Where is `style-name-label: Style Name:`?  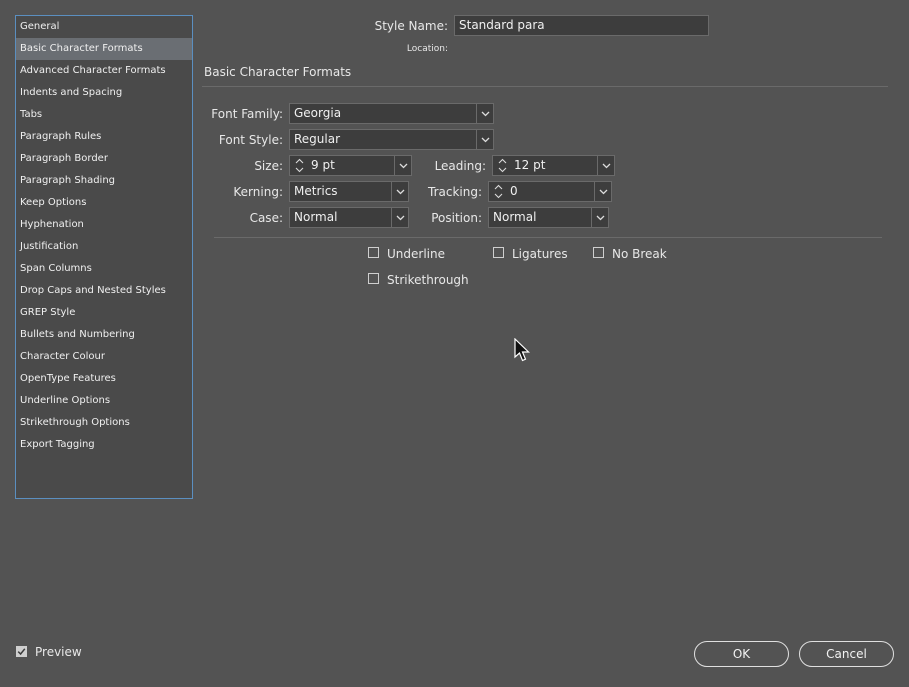 style-name-label: Style Name: is located at coordinates (411, 26).